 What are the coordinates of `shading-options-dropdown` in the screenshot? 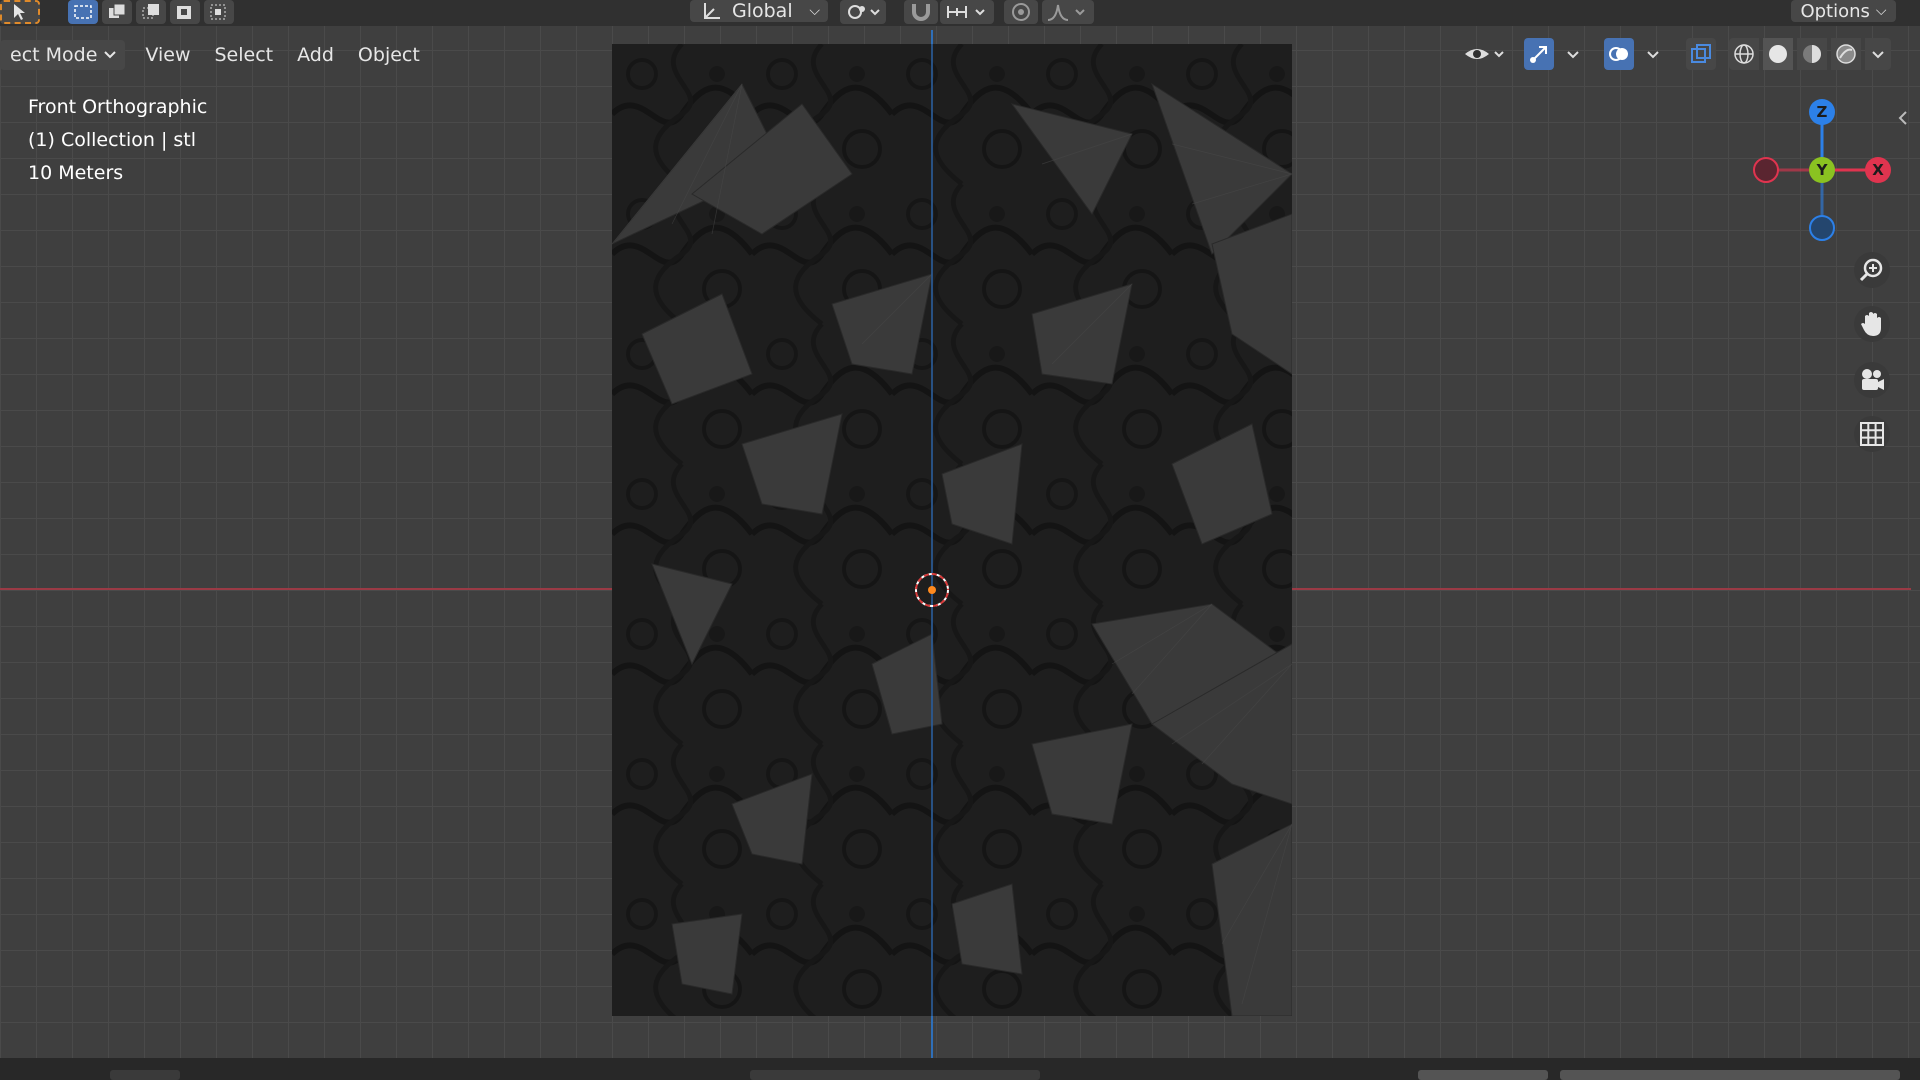 It's located at (1878, 54).